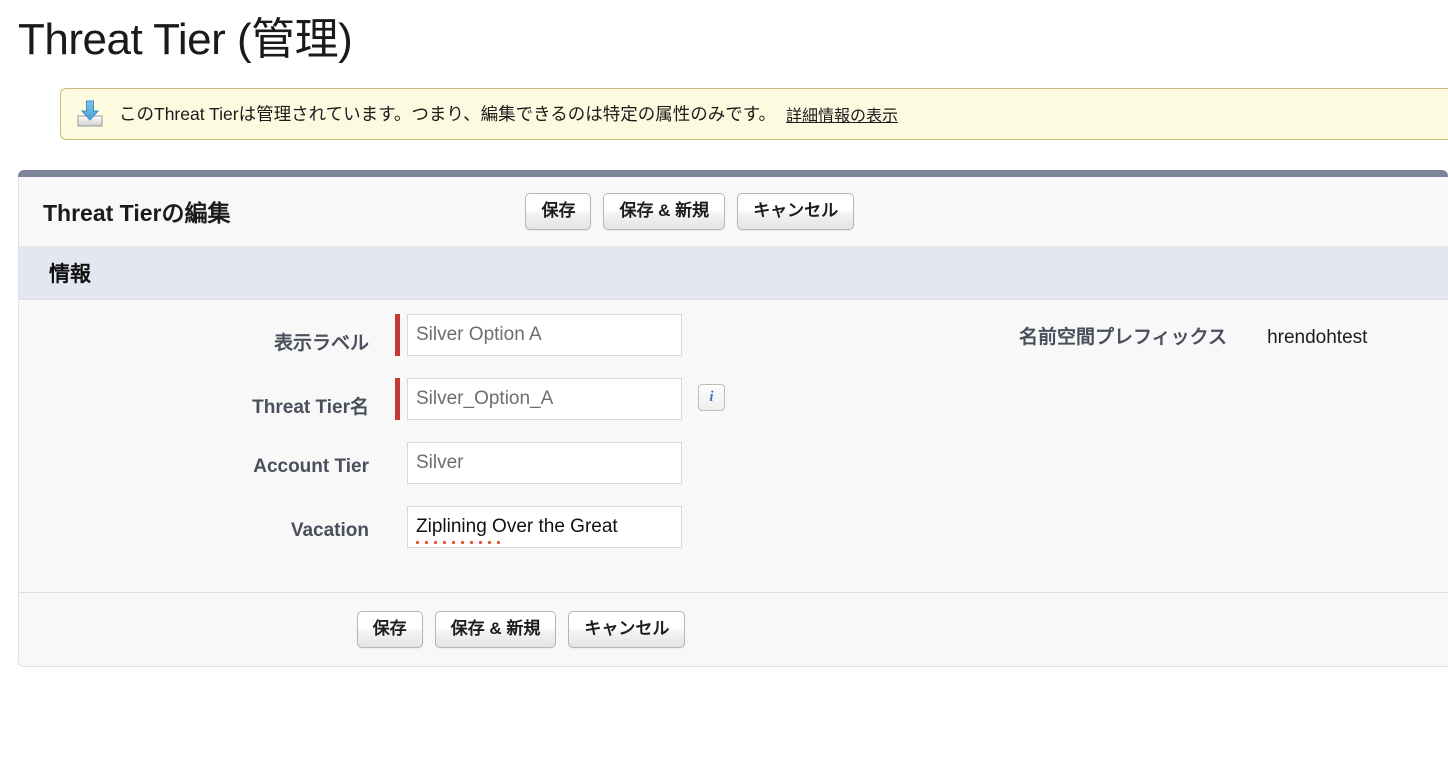 This screenshot has width=1448, height=778. I want to click on save-button-bottom: 保存, so click(389, 629).